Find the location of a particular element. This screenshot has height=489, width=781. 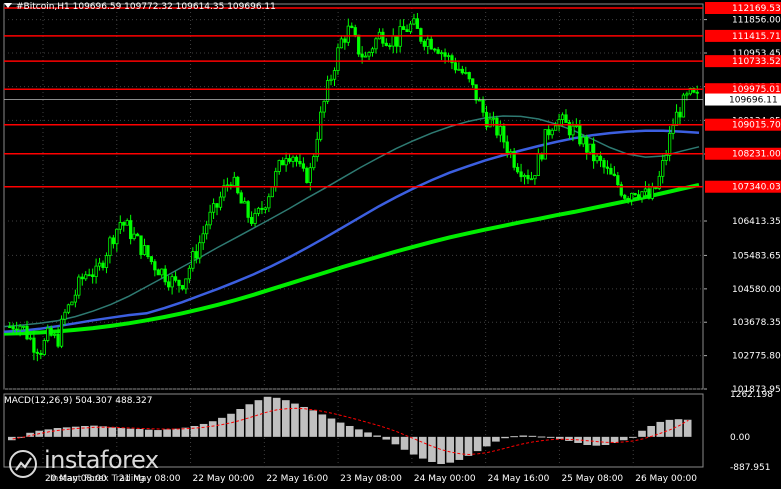

macd-tick-label: -887.951 is located at coordinates (750, 468).